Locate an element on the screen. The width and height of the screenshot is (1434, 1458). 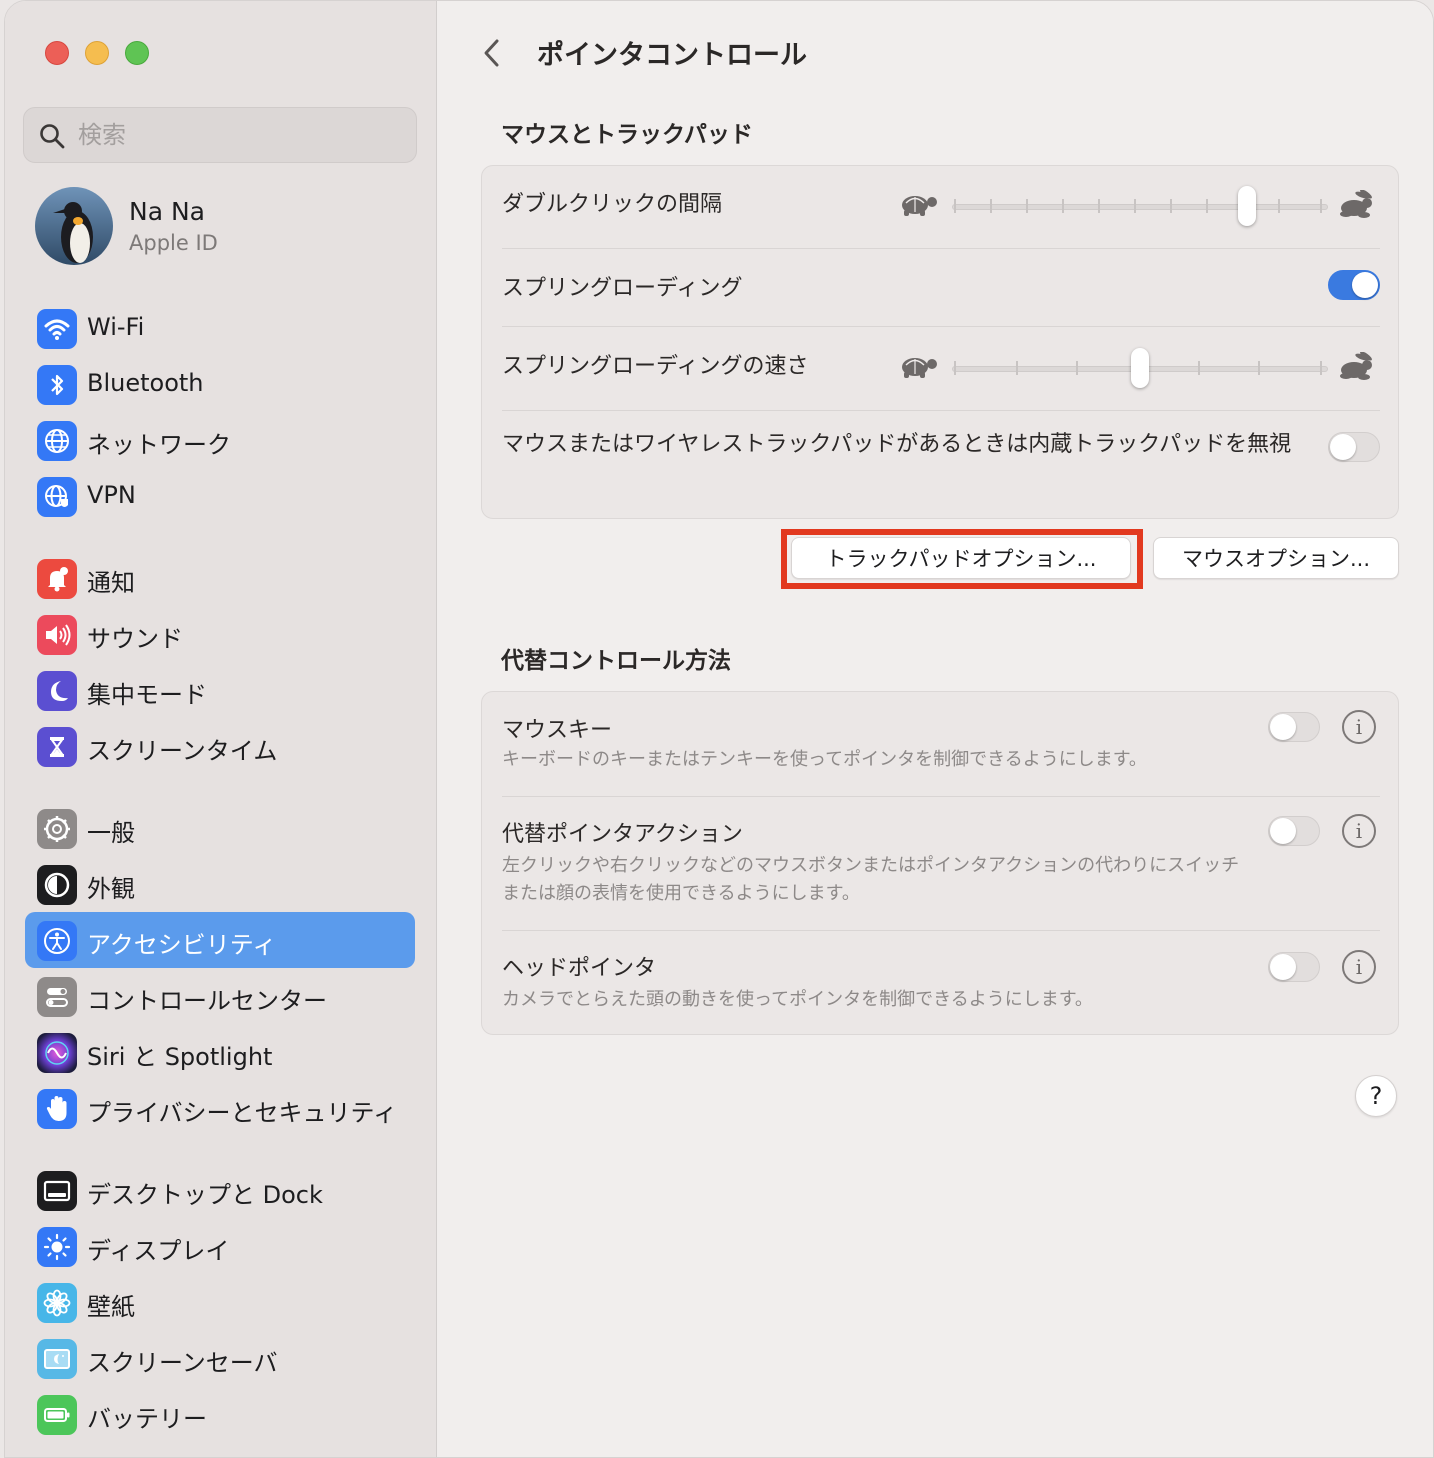
sidebar-item-sound: サウンド is located at coordinates (220, 634).